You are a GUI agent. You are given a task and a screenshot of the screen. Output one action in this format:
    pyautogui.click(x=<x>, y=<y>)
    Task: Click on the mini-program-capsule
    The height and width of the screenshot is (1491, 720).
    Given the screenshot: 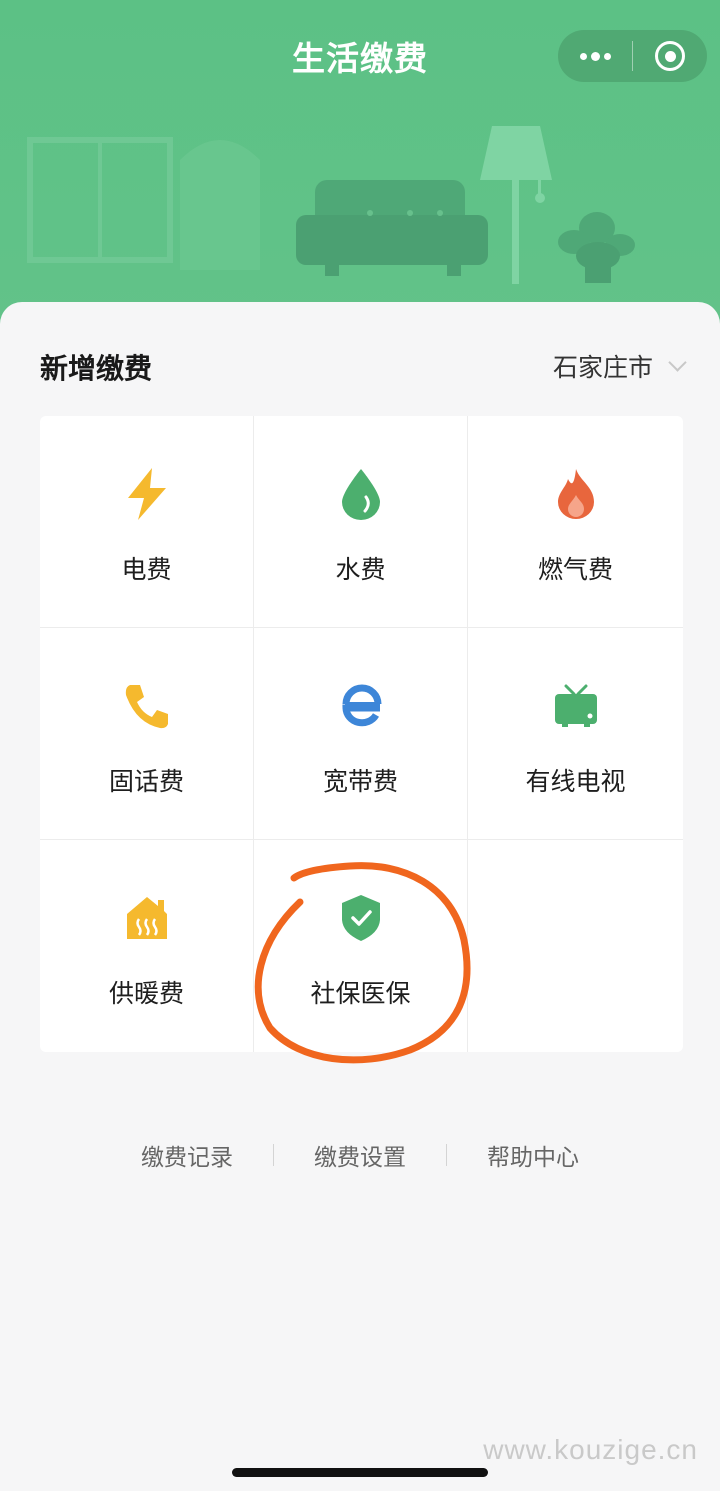 What is the action you would take?
    pyautogui.click(x=632, y=56)
    